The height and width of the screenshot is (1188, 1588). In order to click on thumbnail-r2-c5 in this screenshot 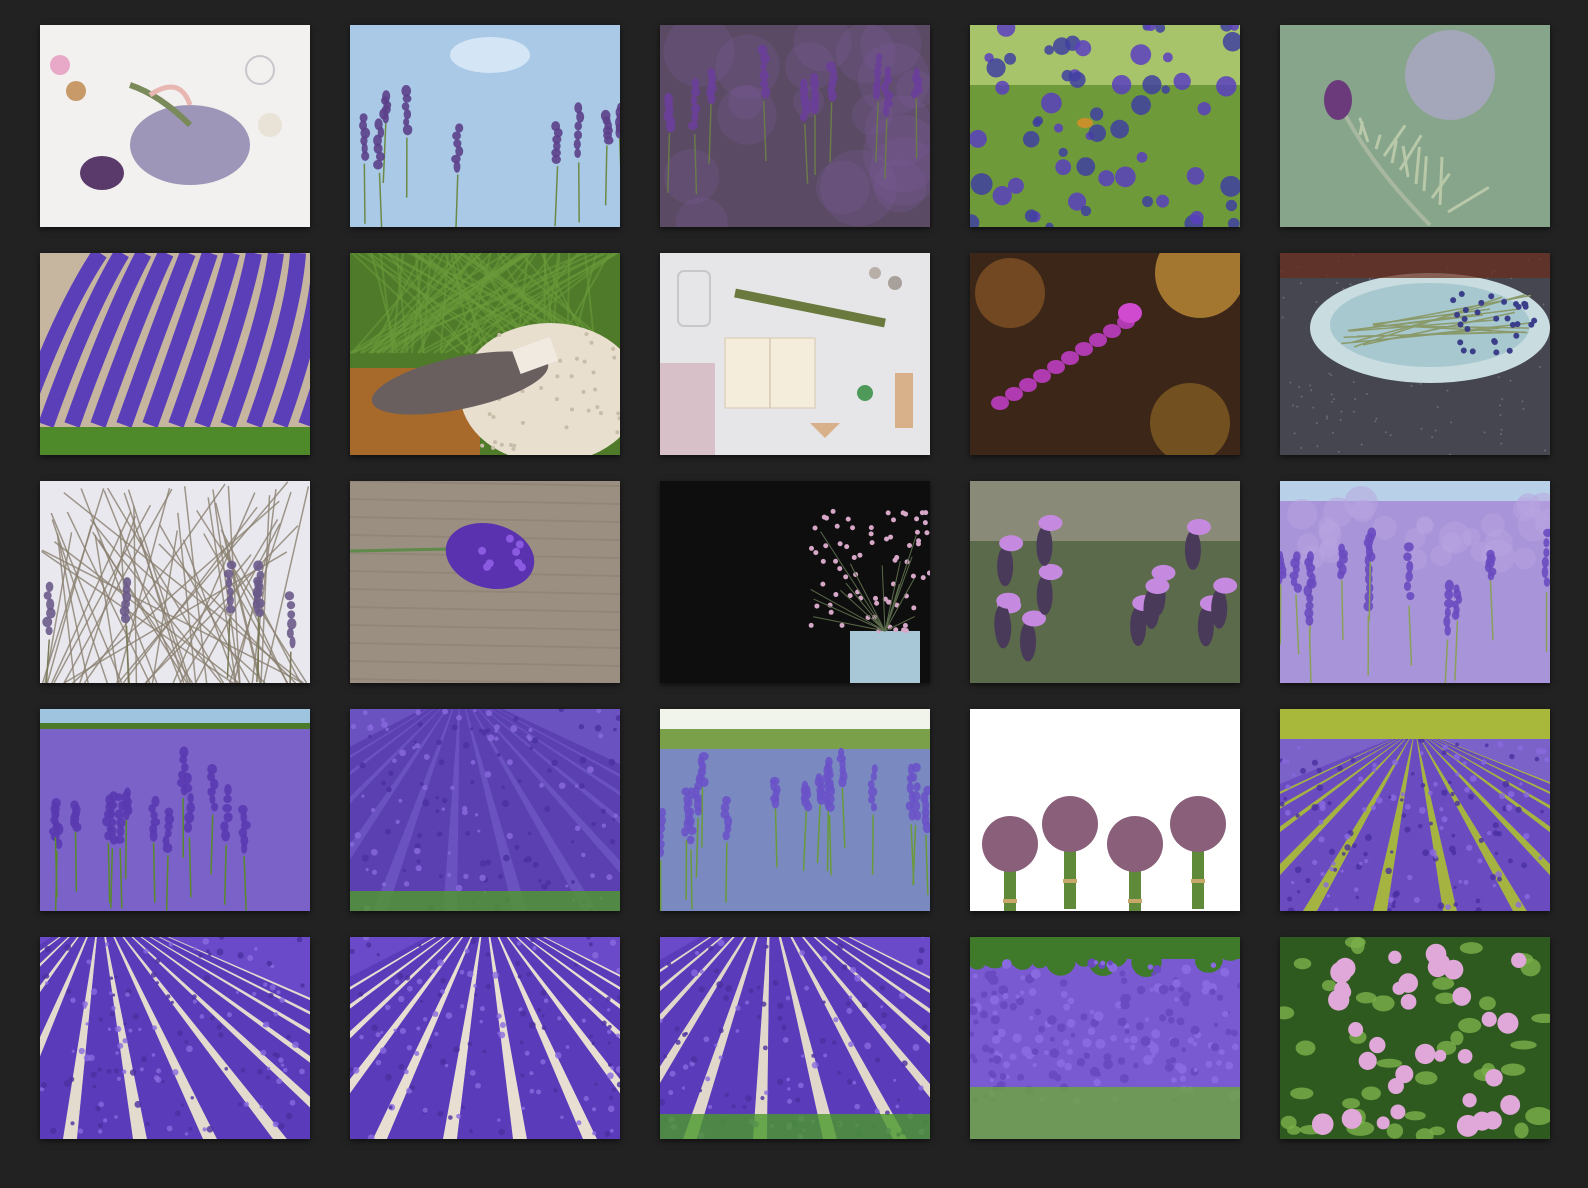, I will do `click(1415, 354)`.